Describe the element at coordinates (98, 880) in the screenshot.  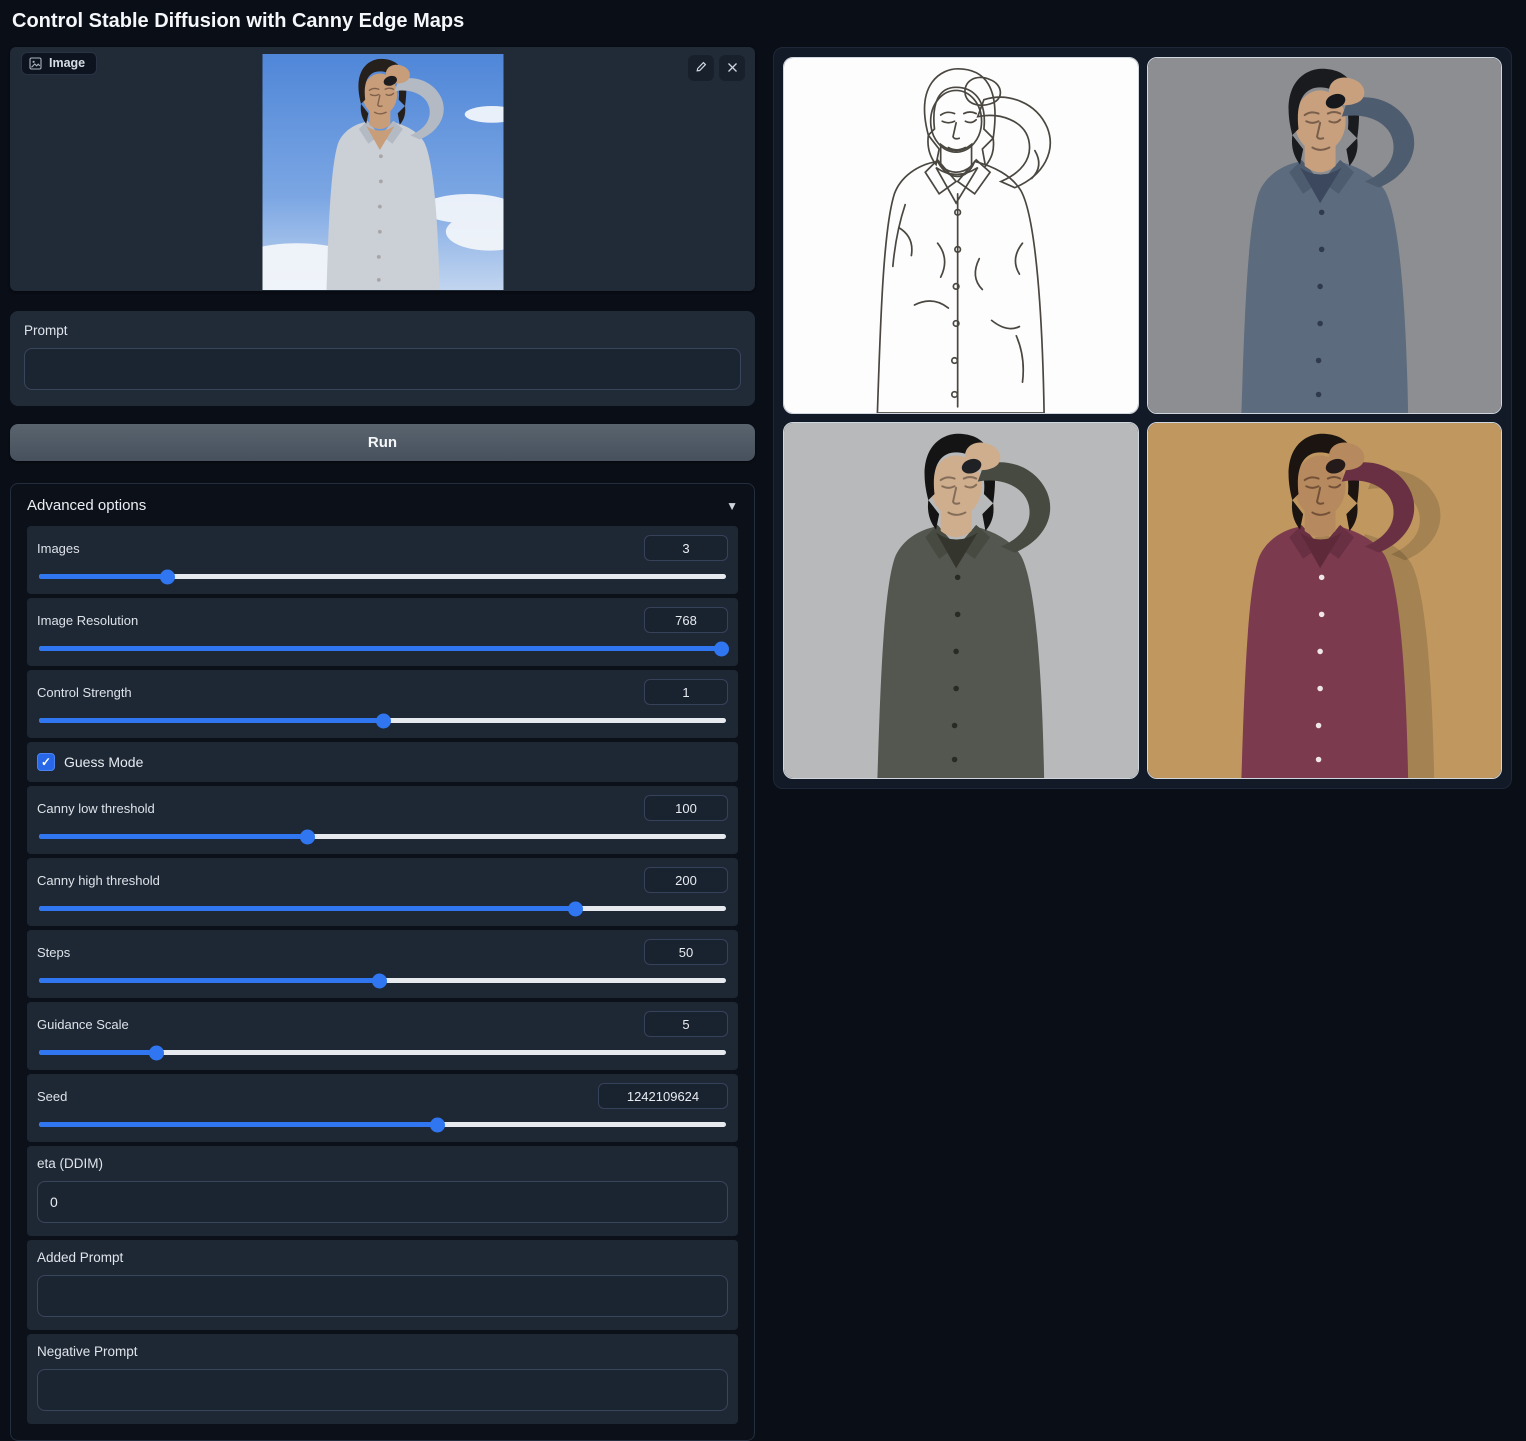
I see `canny-high-threshold-label: Canny high threshold` at that location.